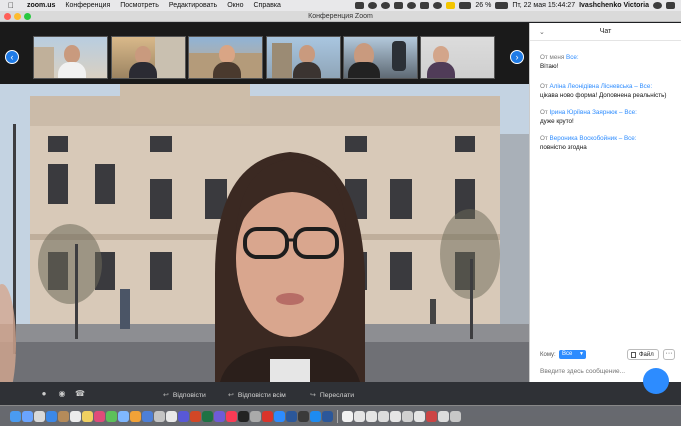 The width and height of the screenshot is (681, 426). What do you see at coordinates (99, 416) in the screenshot?
I see `photos-icon` at bounding box center [99, 416].